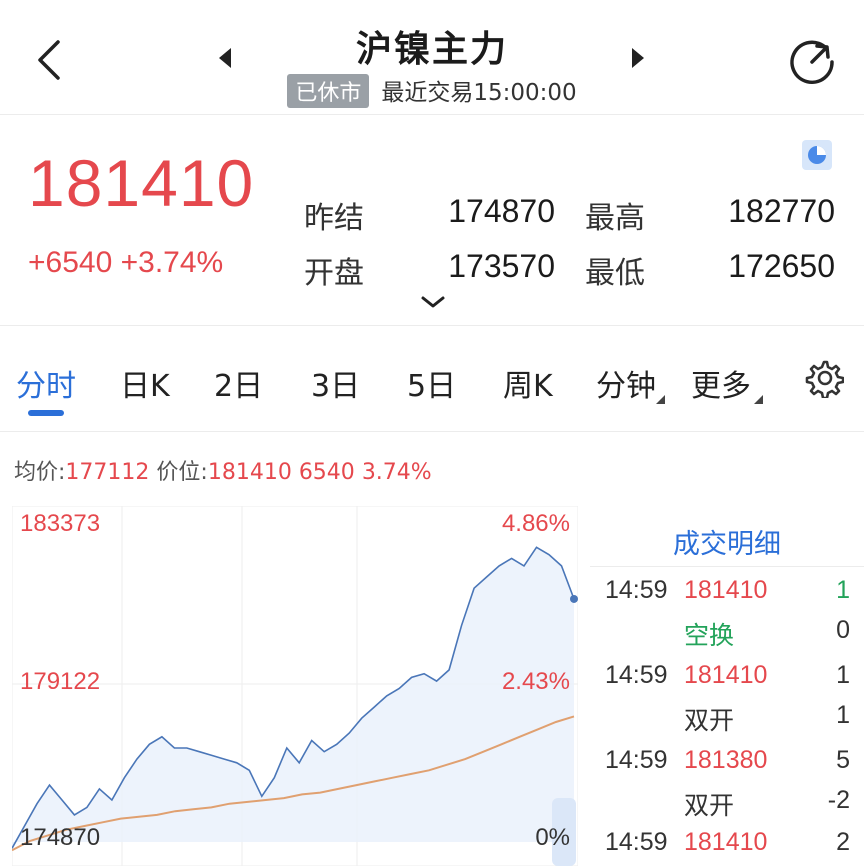 Image resolution: width=864 pixels, height=866 pixels. Describe the element at coordinates (431, 49) in the screenshot. I see `page-title: 沪镍主力` at that location.